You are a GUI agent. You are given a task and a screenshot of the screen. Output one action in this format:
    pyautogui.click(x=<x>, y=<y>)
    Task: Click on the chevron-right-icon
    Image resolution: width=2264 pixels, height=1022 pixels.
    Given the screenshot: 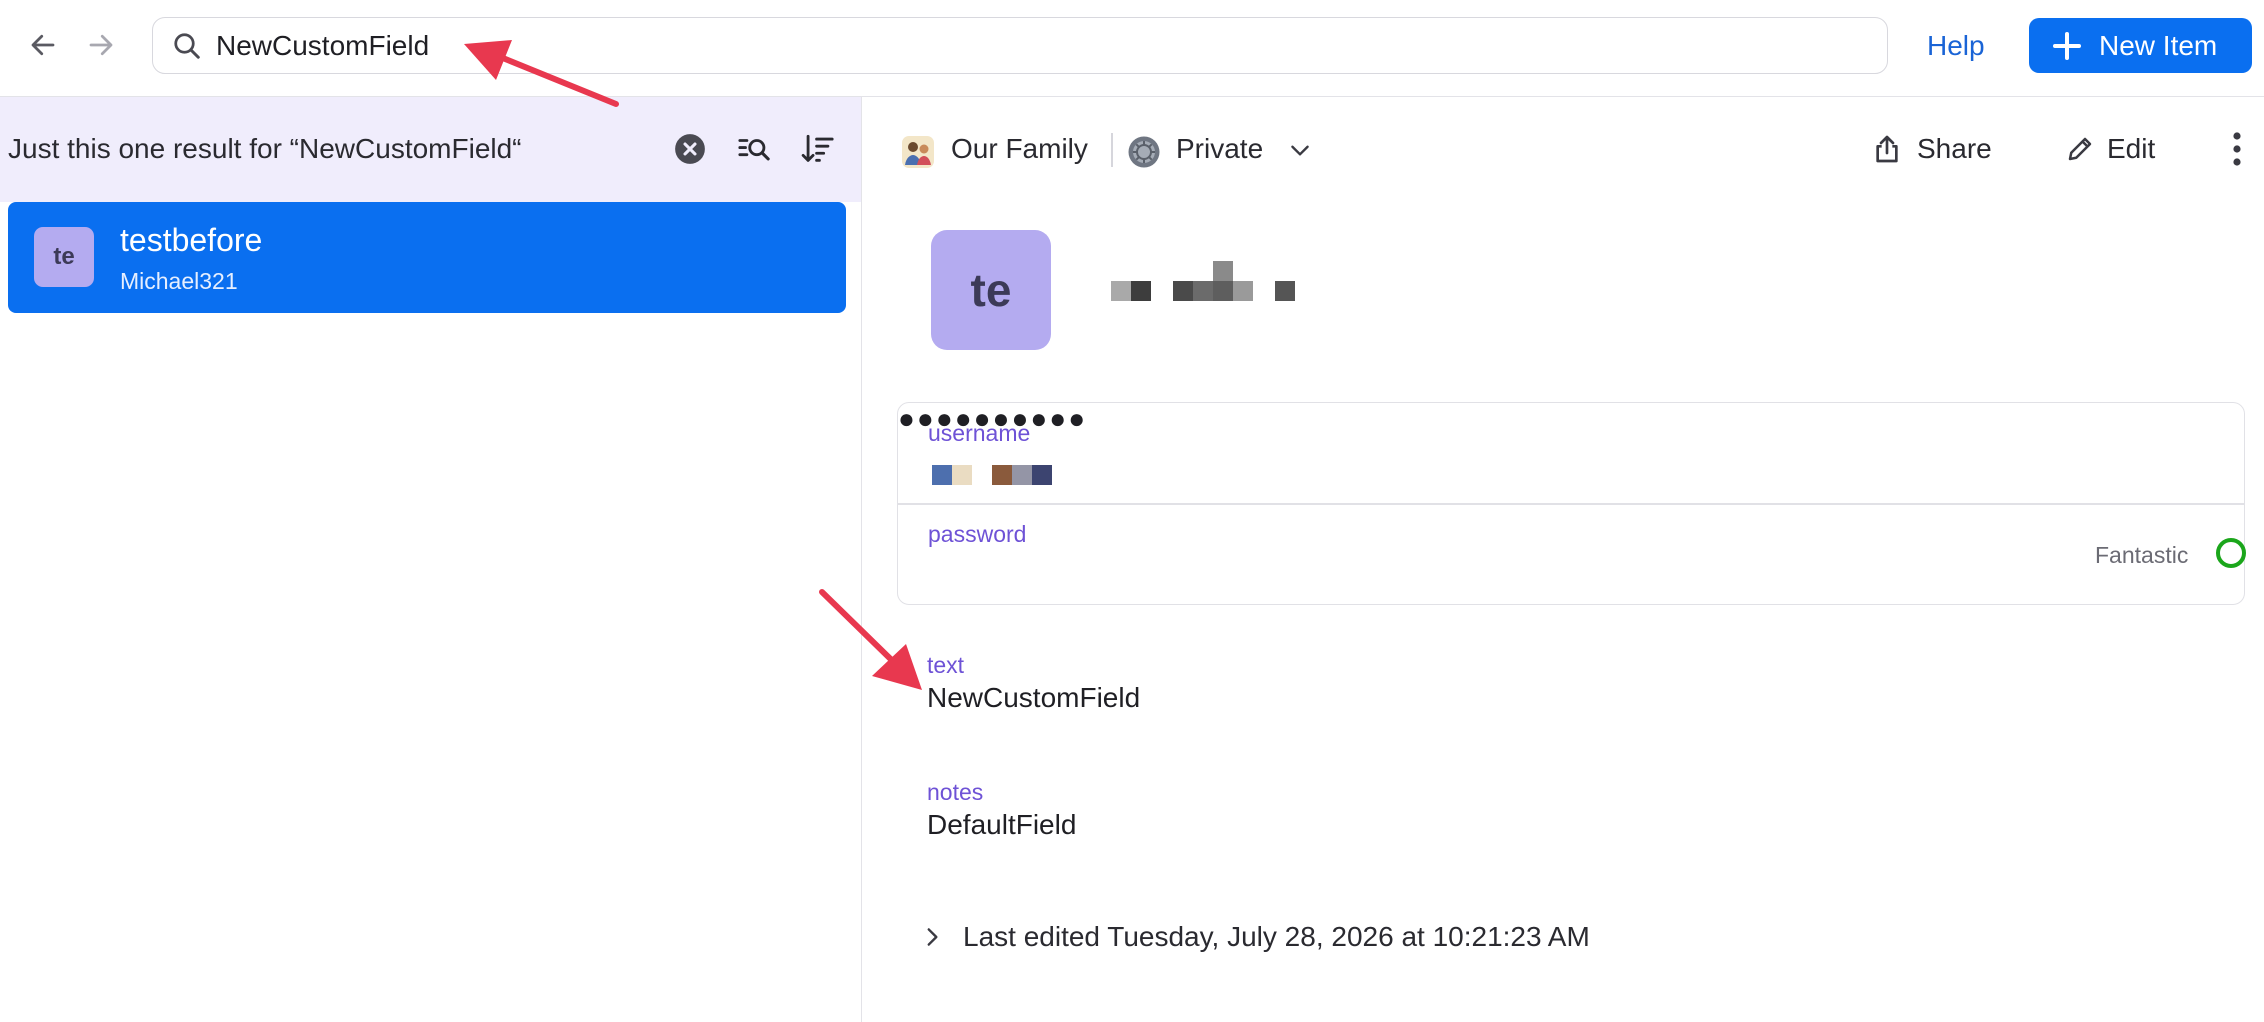 What is the action you would take?
    pyautogui.click(x=932, y=937)
    